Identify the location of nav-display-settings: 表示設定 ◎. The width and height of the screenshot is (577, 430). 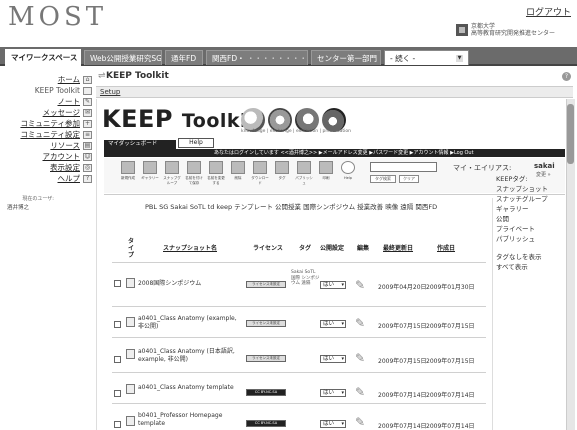
(46, 167).